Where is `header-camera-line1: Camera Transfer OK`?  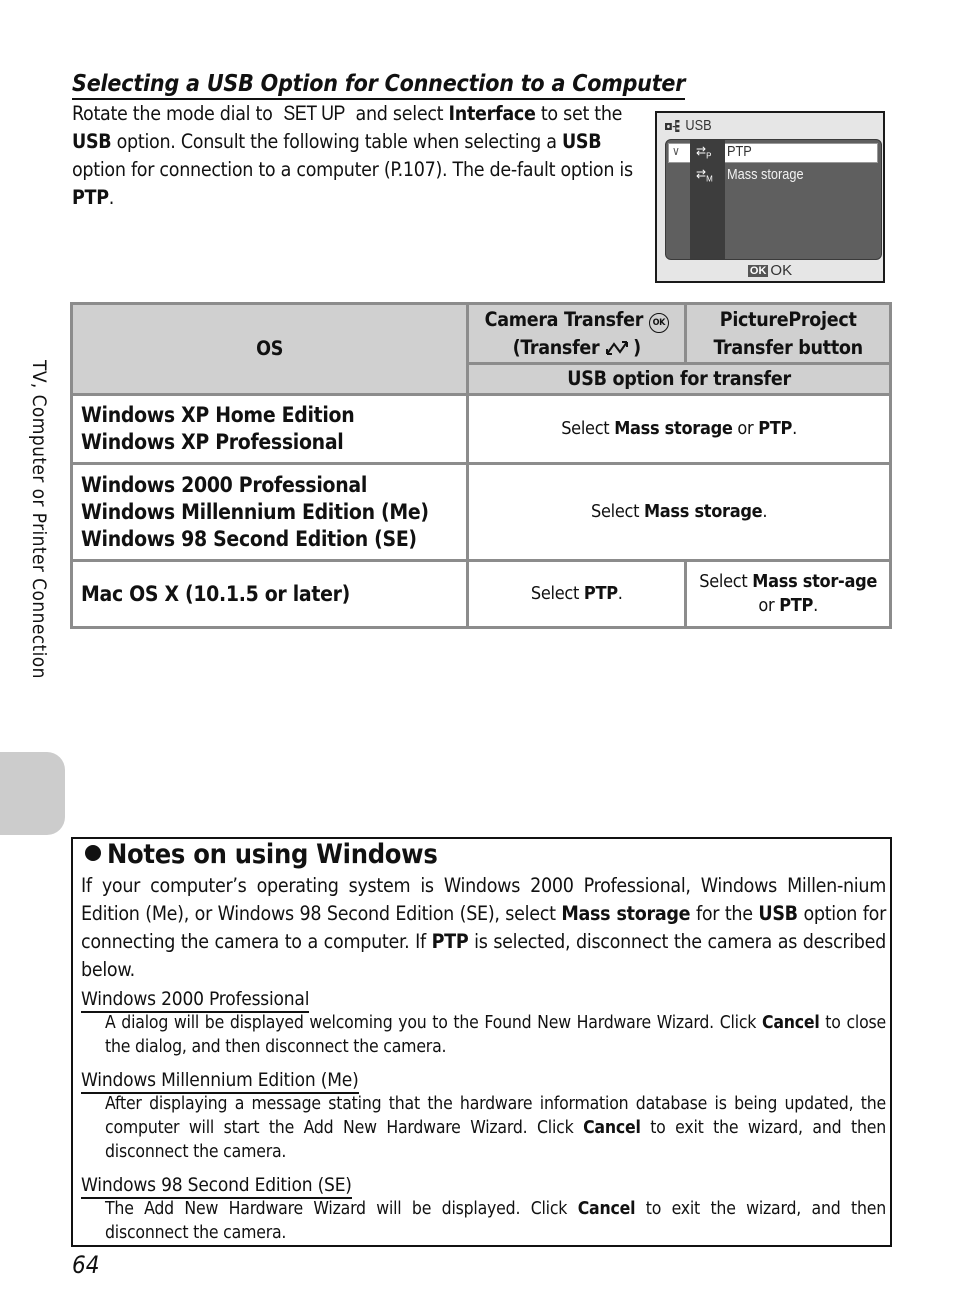
header-camera-line1: Camera Transfer OK is located at coordinates (576, 320).